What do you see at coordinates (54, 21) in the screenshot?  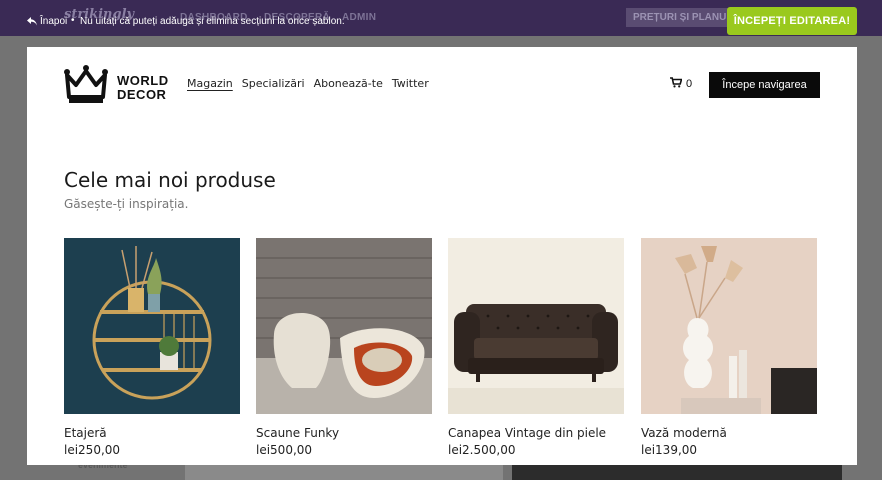 I see `back-label: Înapoi` at bounding box center [54, 21].